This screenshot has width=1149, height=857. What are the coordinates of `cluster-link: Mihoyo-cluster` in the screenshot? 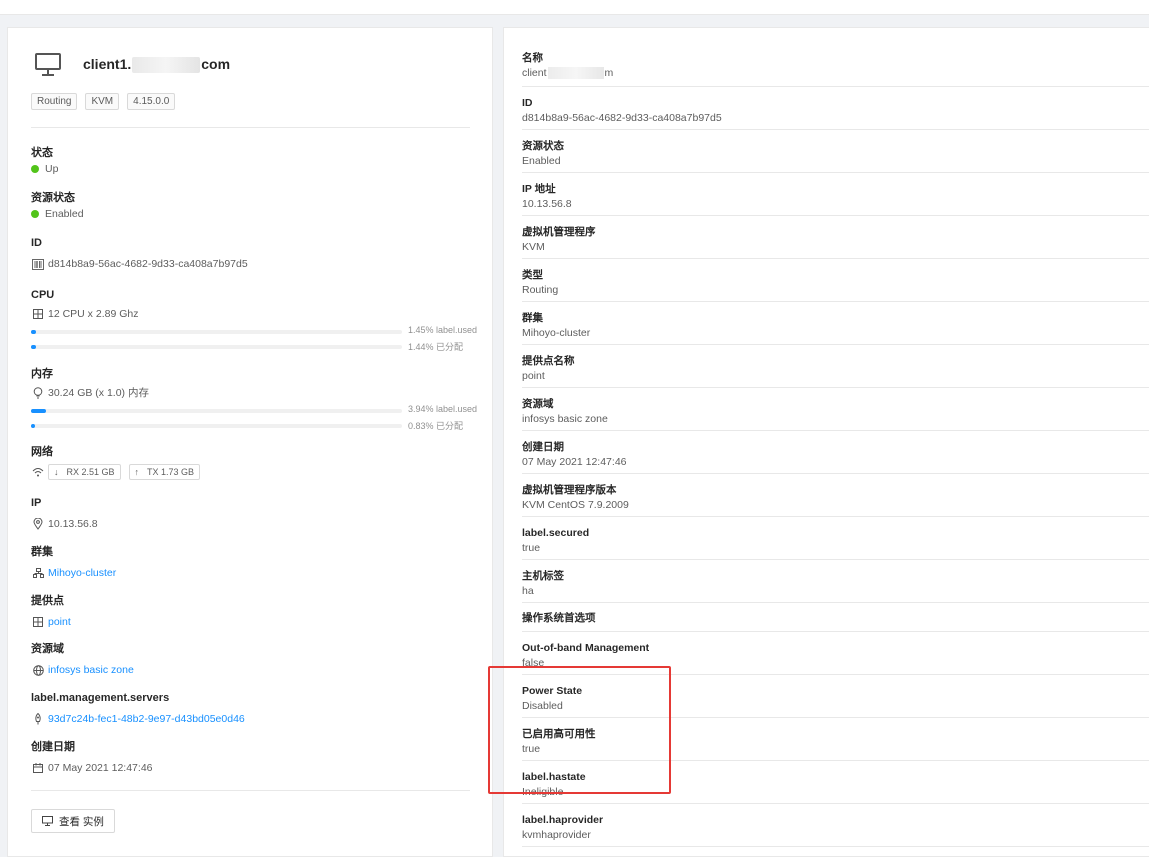 It's located at (82, 573).